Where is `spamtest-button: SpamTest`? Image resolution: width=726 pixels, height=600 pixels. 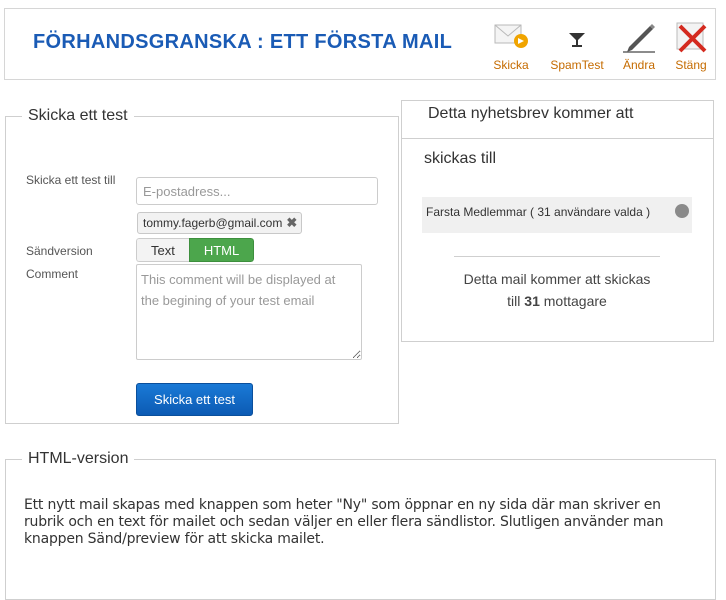
spamtest-button: SpamTest is located at coordinates (577, 44).